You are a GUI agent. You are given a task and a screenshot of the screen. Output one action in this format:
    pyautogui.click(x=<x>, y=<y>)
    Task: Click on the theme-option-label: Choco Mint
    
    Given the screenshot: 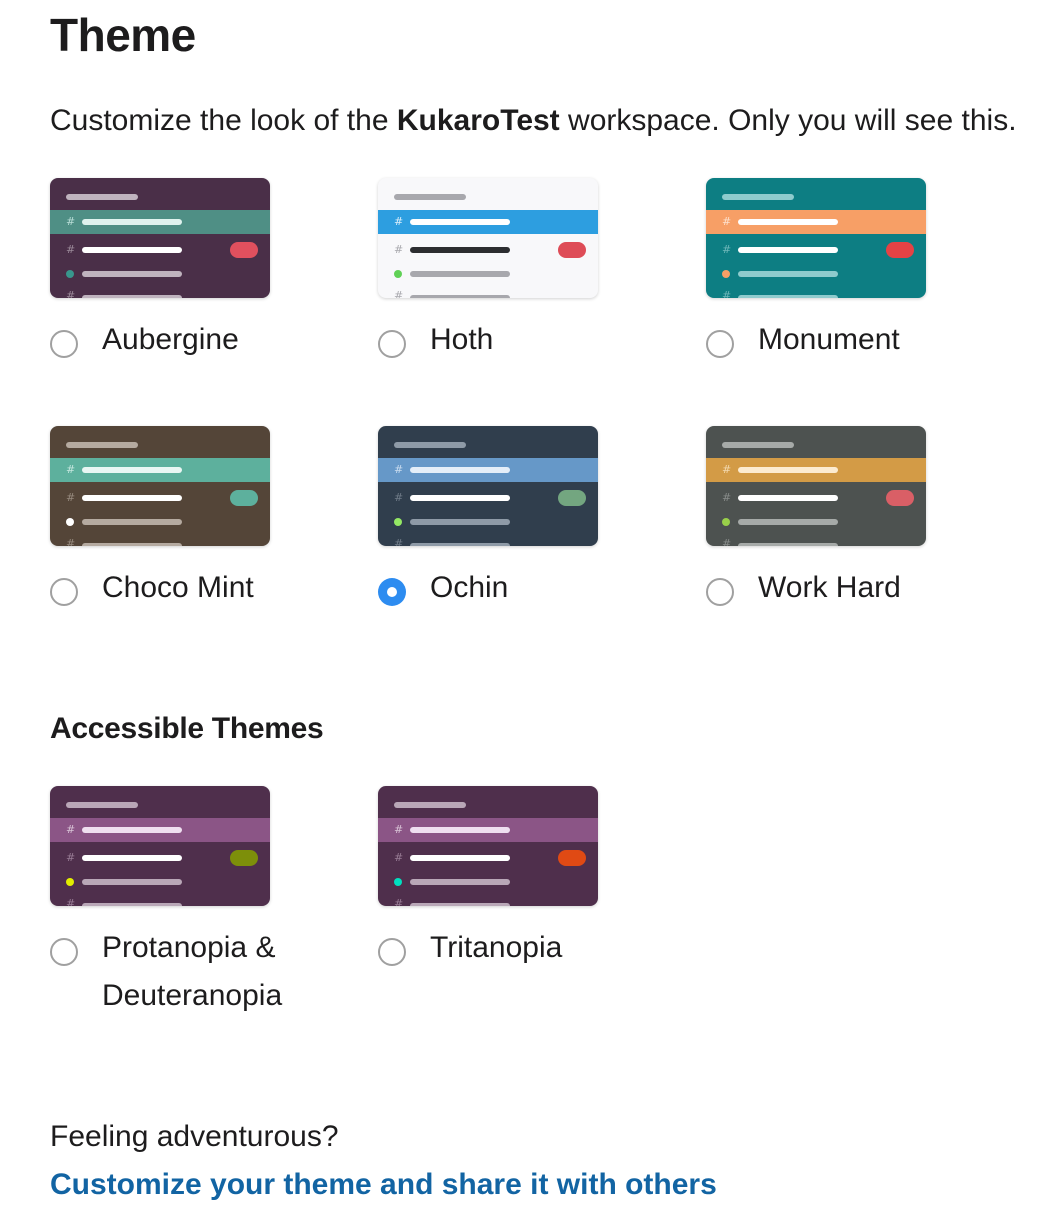 What is the action you would take?
    pyautogui.click(x=152, y=591)
    